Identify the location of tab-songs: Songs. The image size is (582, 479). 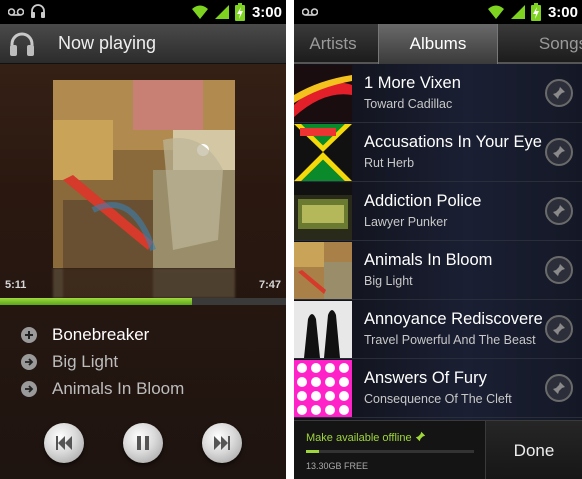
(555, 44).